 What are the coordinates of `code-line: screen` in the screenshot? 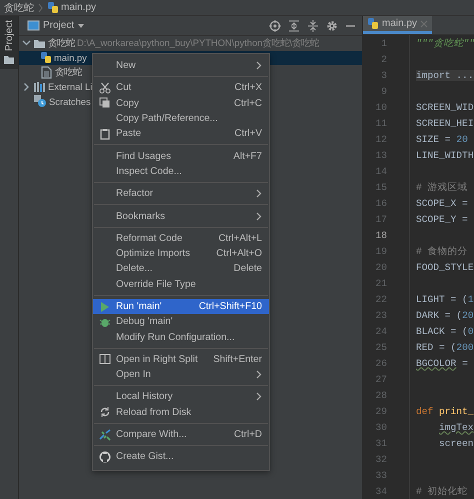 It's located at (456, 443).